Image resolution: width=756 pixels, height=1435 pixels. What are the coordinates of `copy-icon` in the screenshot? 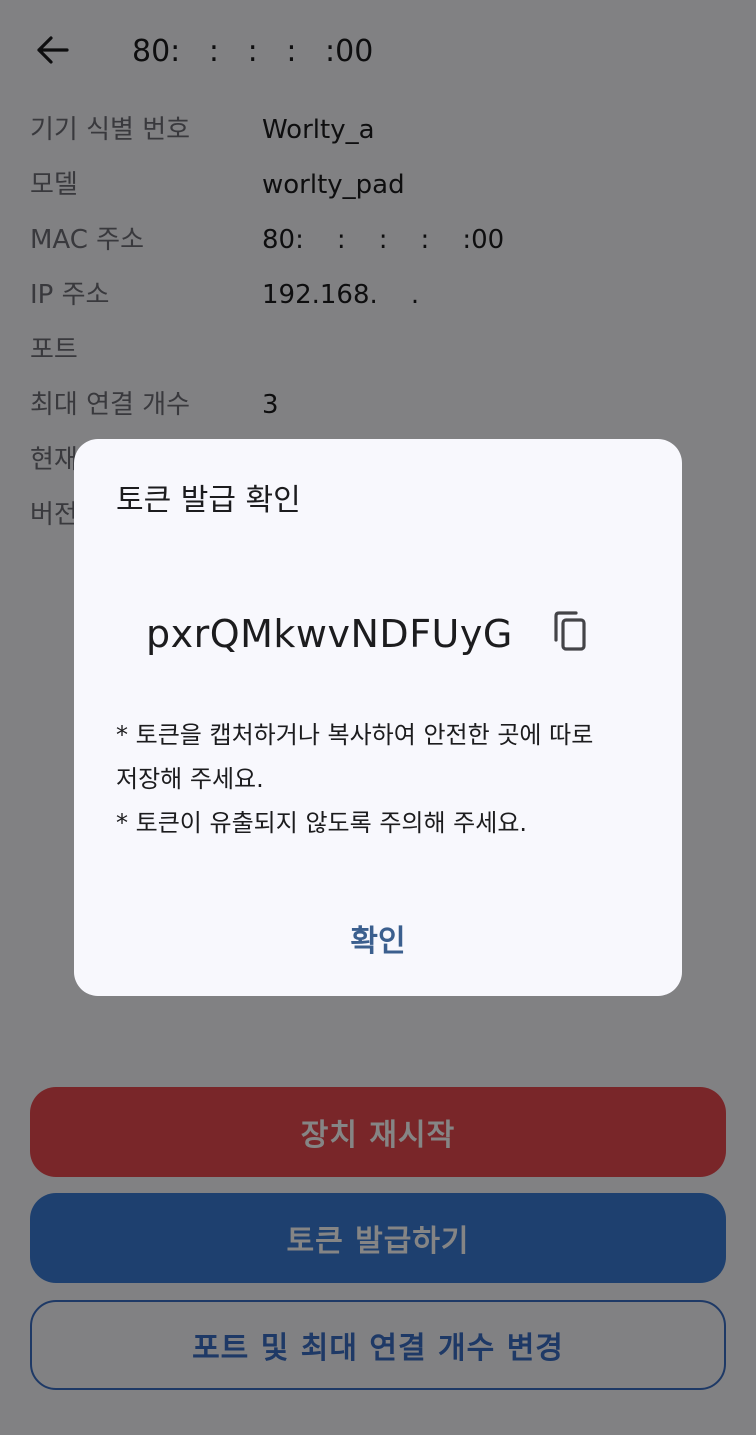 It's located at (569, 634).